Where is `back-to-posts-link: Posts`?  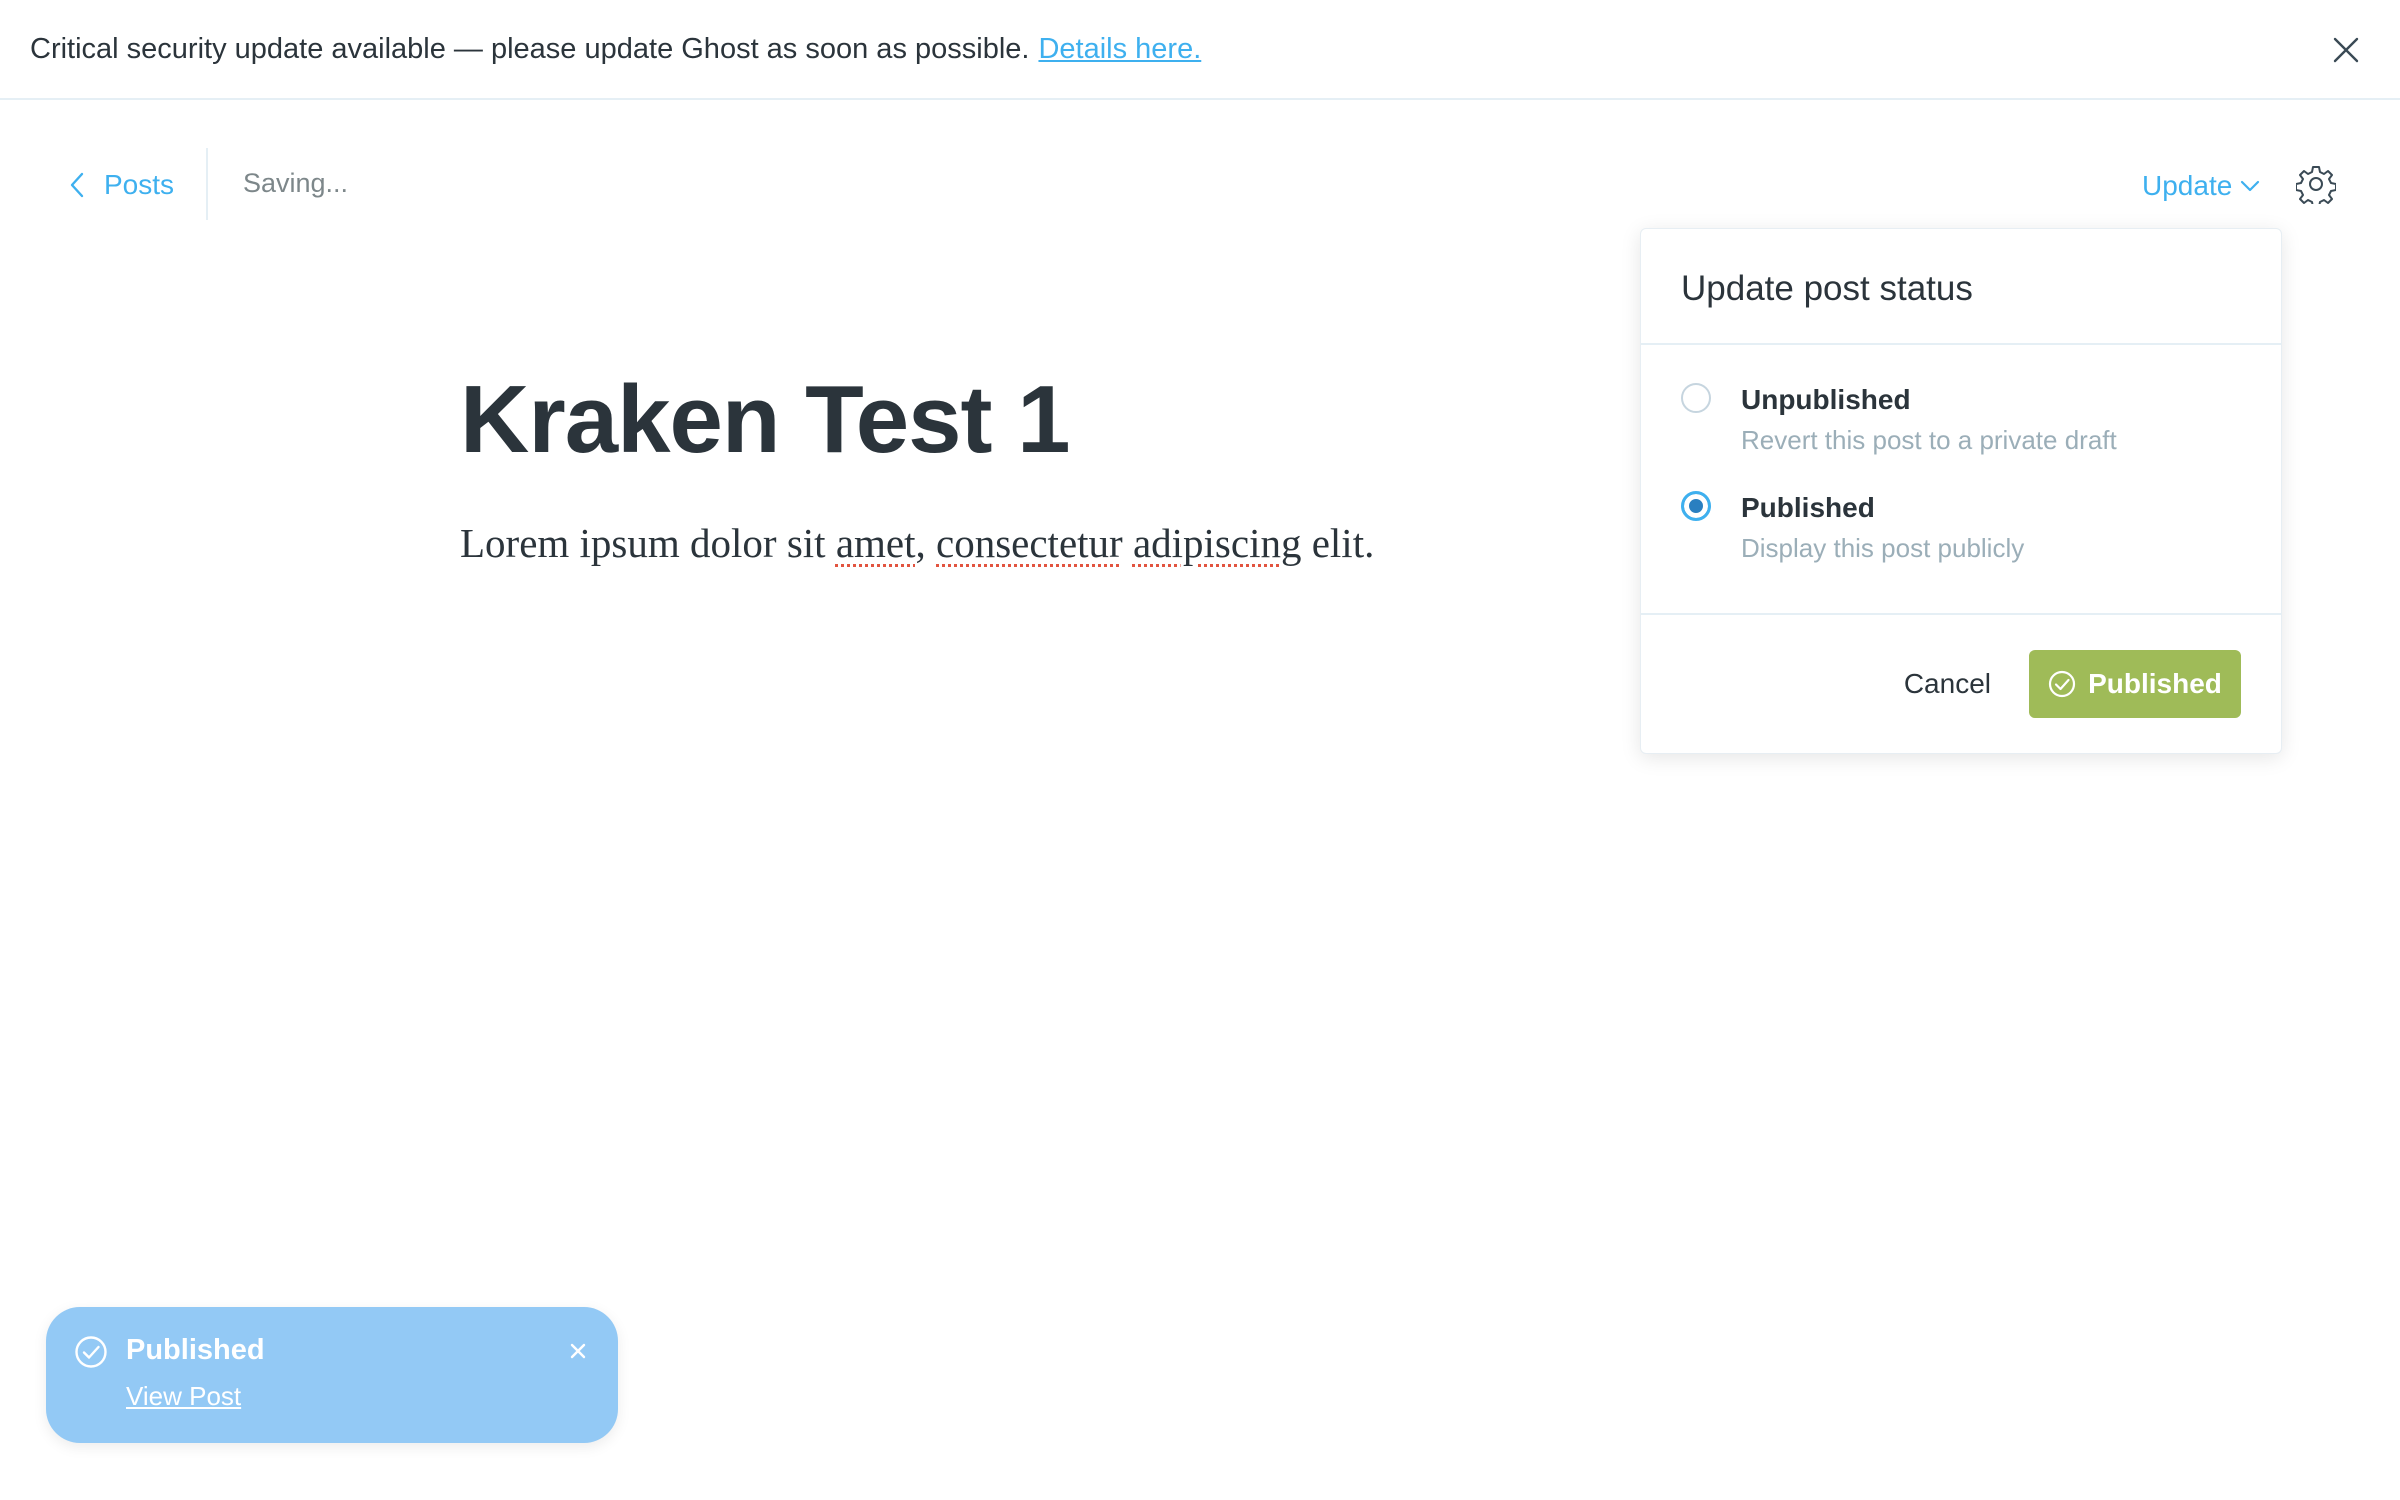 back-to-posts-link: Posts is located at coordinates (121, 185).